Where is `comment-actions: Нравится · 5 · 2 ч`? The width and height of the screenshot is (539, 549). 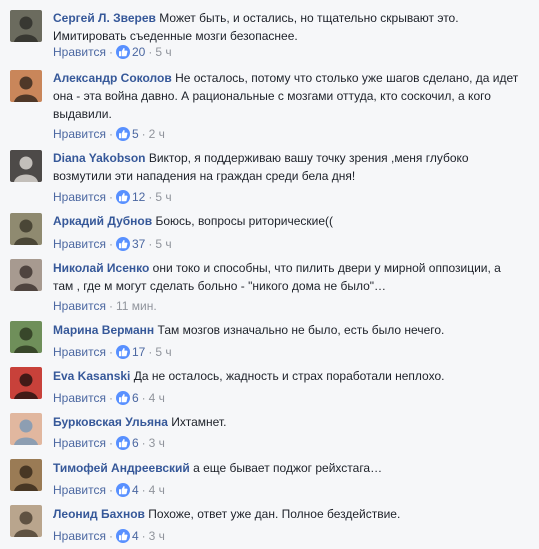 comment-actions: Нравится · 5 · 2 ч is located at coordinates (109, 134).